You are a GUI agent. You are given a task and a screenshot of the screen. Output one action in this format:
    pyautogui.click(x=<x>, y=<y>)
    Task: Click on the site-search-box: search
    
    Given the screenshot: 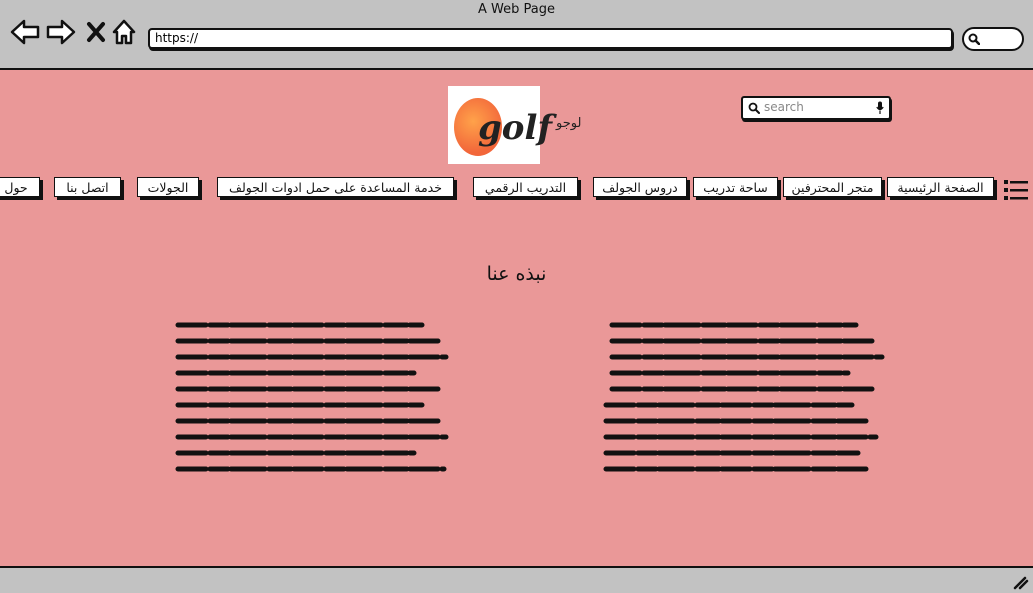 What is the action you would take?
    pyautogui.click(x=816, y=108)
    